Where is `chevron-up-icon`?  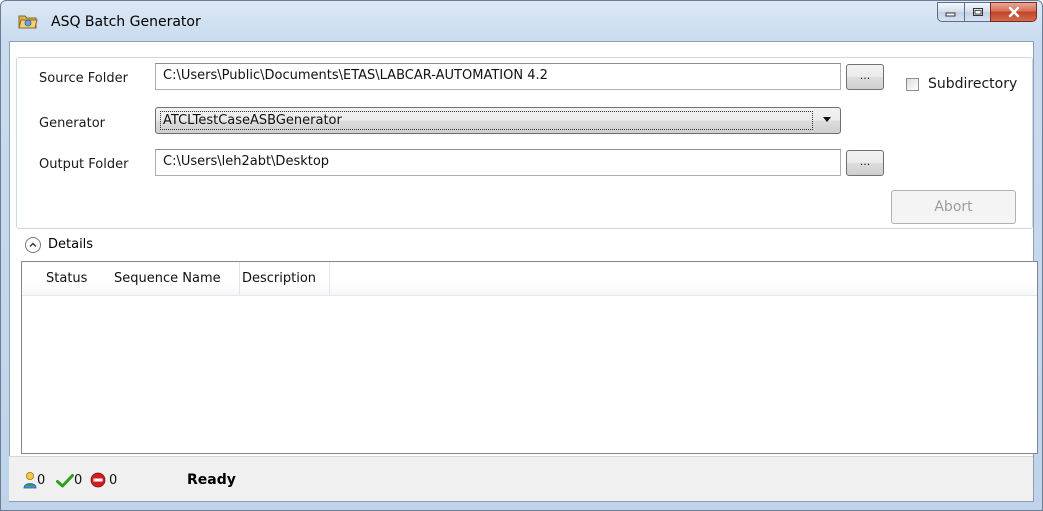 chevron-up-icon is located at coordinates (33, 244).